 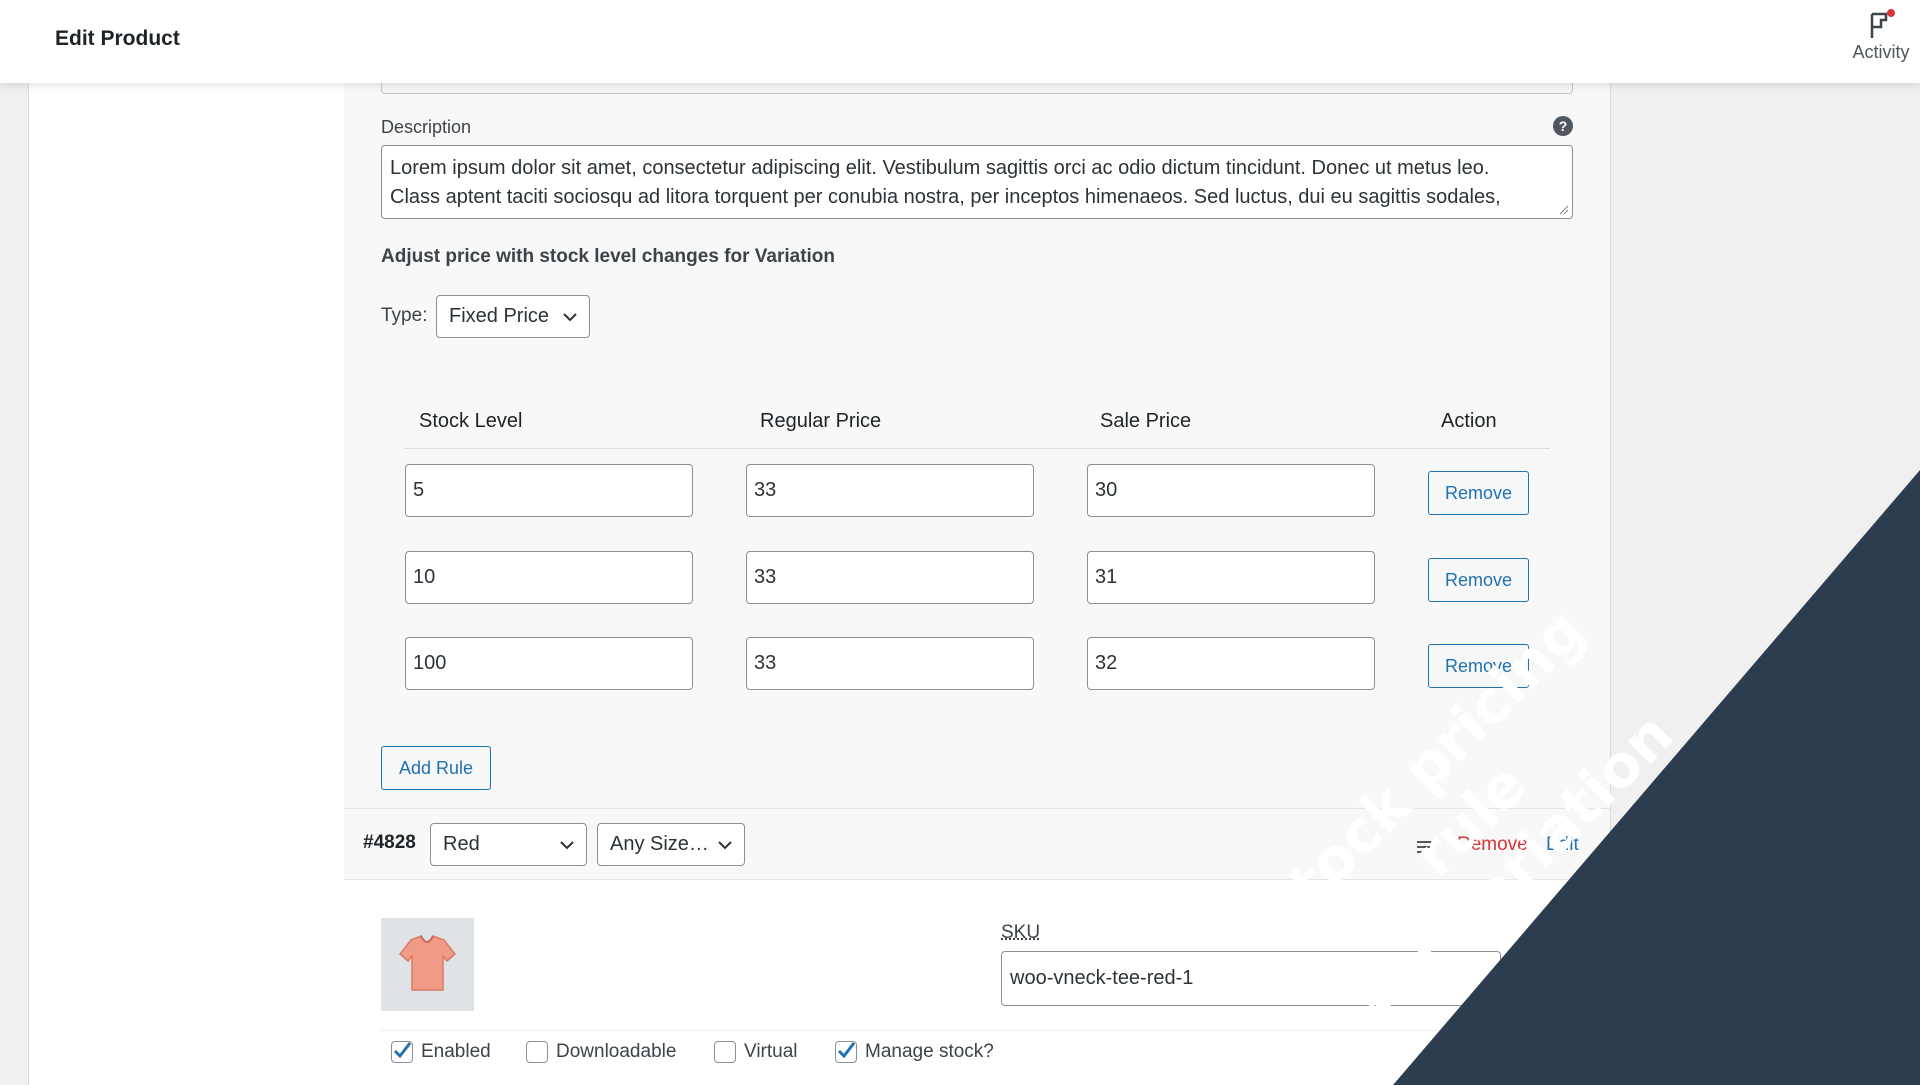 What do you see at coordinates (725, 1052) in the screenshot?
I see `virtual-checkbox` at bounding box center [725, 1052].